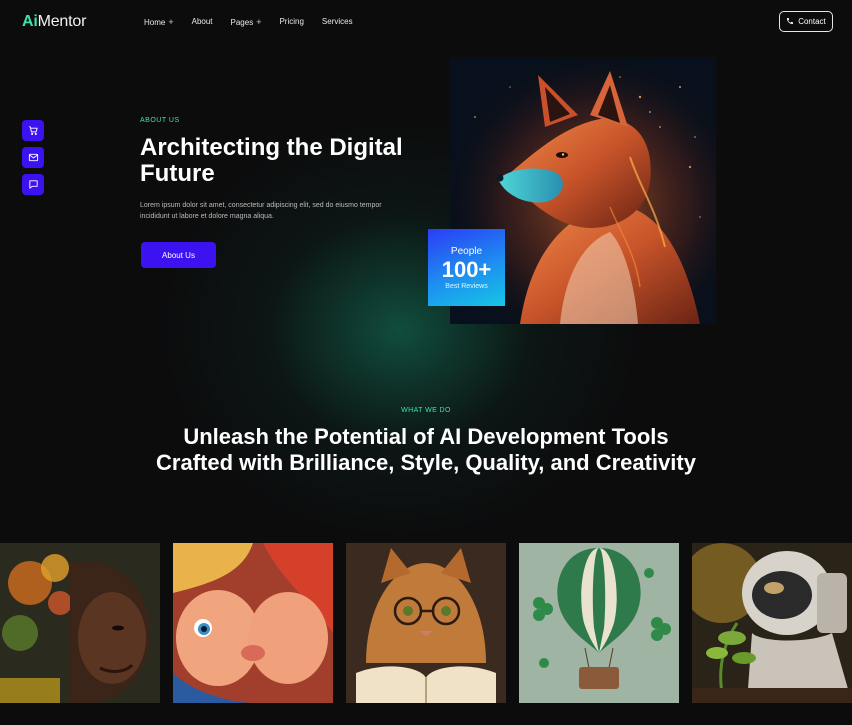  What do you see at coordinates (466, 286) in the screenshot?
I see `stat-sublabel: Best Reviews` at bounding box center [466, 286].